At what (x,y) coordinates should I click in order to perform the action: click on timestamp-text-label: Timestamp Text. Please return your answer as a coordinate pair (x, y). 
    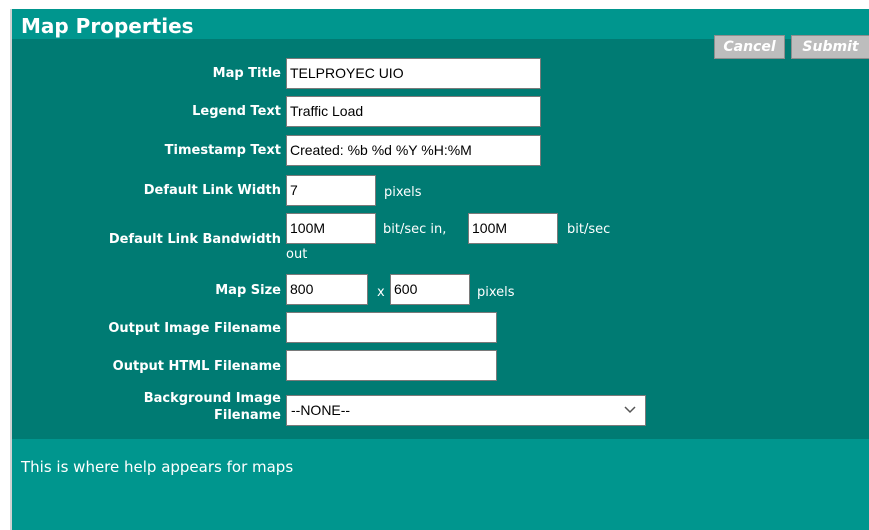
    Looking at the image, I should click on (222, 150).